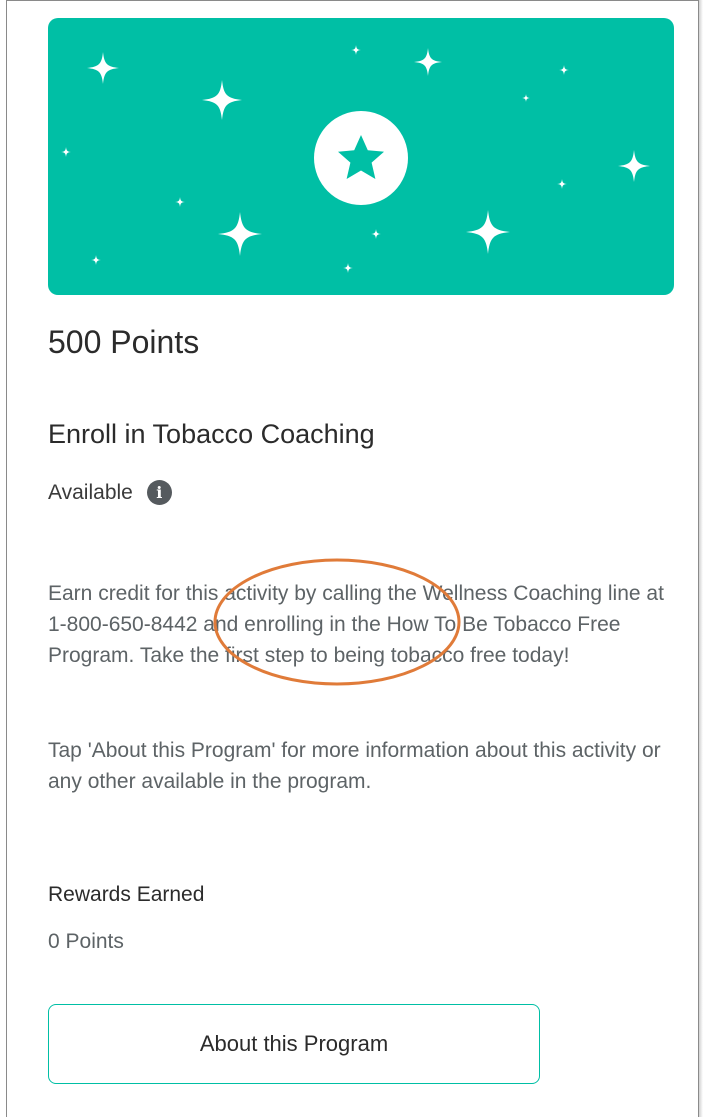 Image resolution: width=703 pixels, height=1117 pixels. I want to click on status-text: Available, so click(90, 492).